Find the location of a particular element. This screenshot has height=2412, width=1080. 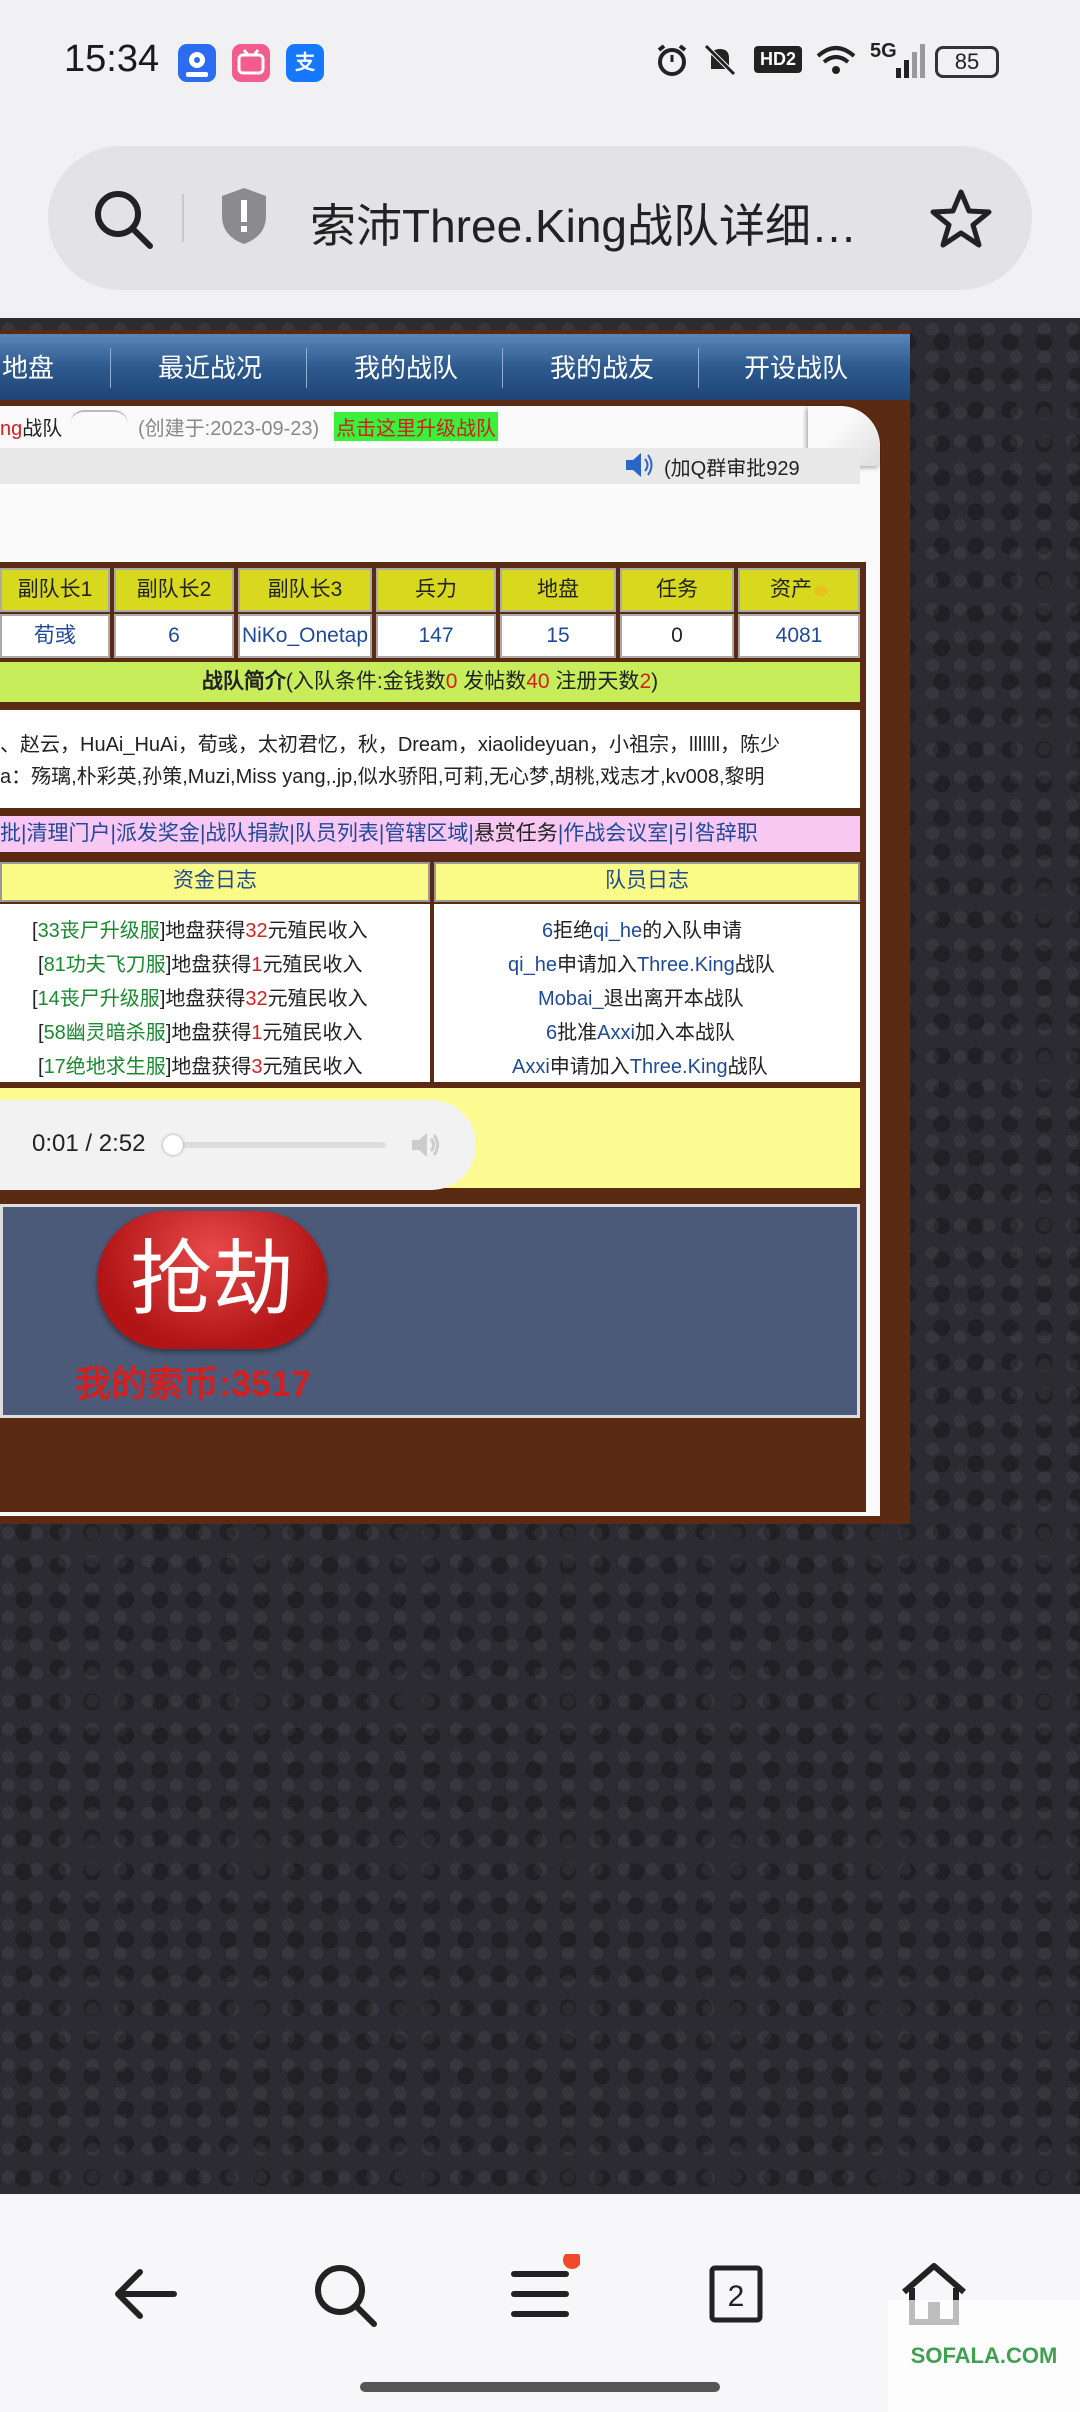

stats-vice2: 6 is located at coordinates (174, 636).